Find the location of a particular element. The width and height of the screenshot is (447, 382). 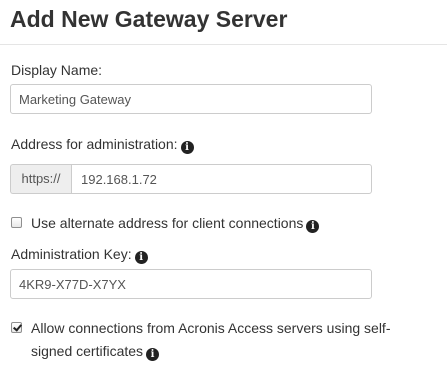

self-signed-checkbox is located at coordinates (16, 327).